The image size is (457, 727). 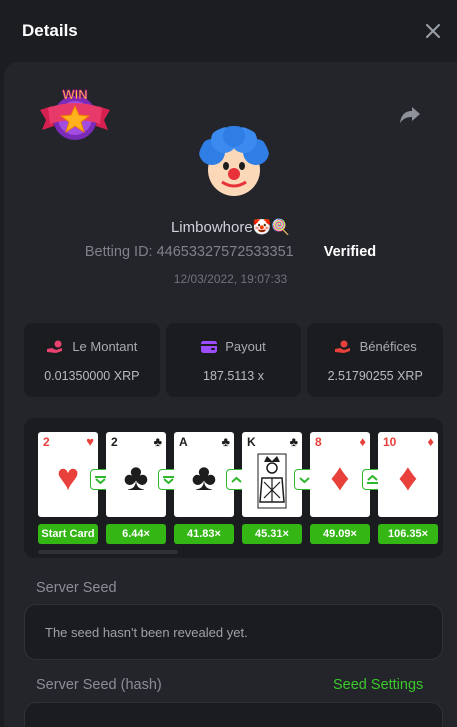 I want to click on playing-card: K ♣, so click(x=272, y=474).